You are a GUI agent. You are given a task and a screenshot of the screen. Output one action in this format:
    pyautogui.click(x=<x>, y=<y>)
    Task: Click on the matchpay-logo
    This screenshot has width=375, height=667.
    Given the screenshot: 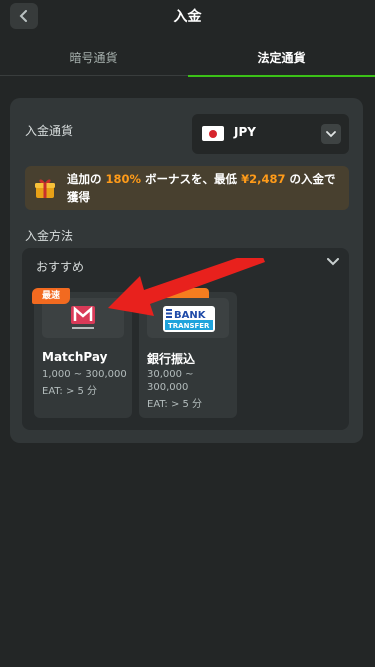 What is the action you would take?
    pyautogui.click(x=83, y=318)
    